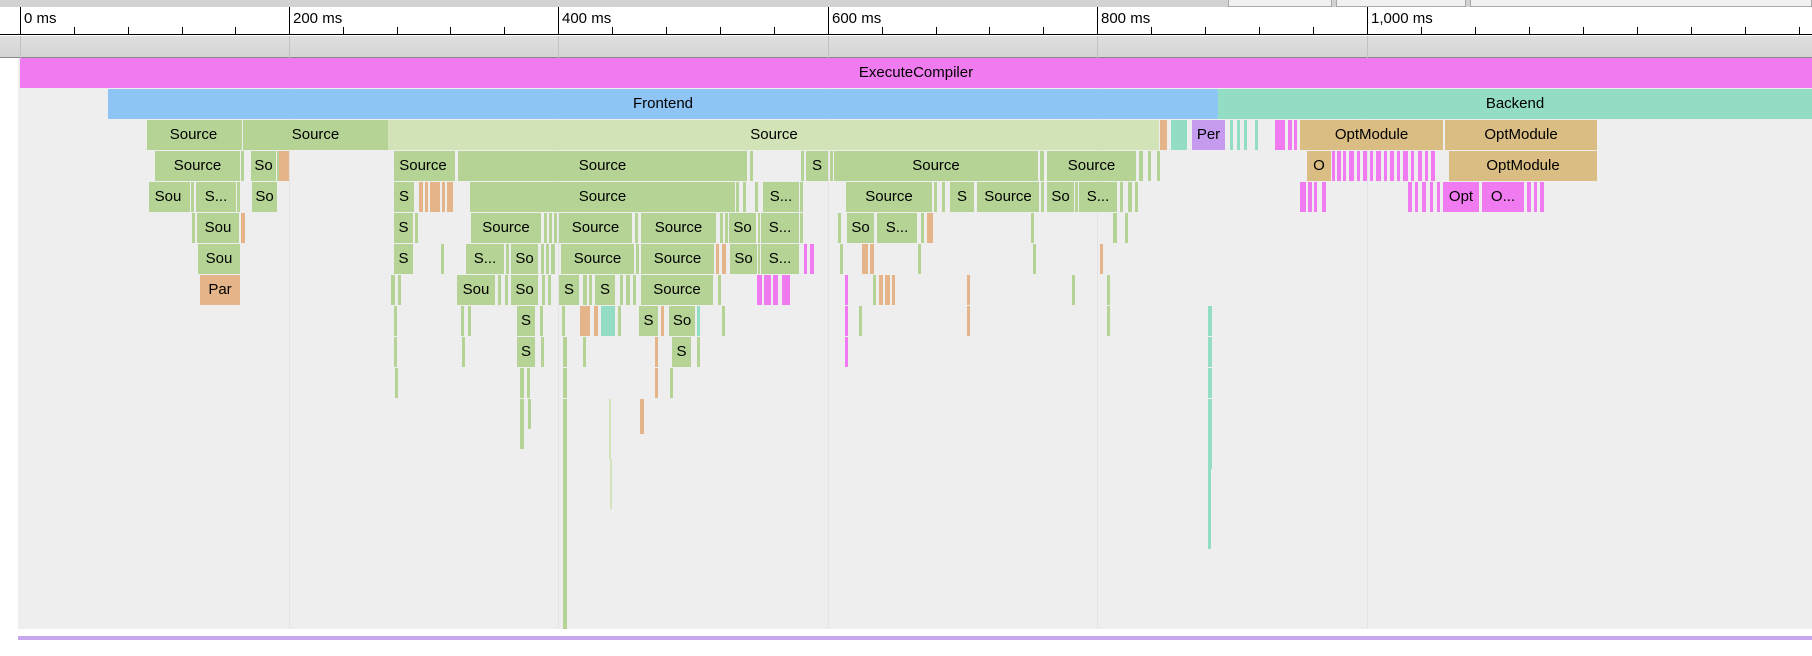 The height and width of the screenshot is (656, 1812). I want to click on flame-frame: Frontend, so click(663, 104).